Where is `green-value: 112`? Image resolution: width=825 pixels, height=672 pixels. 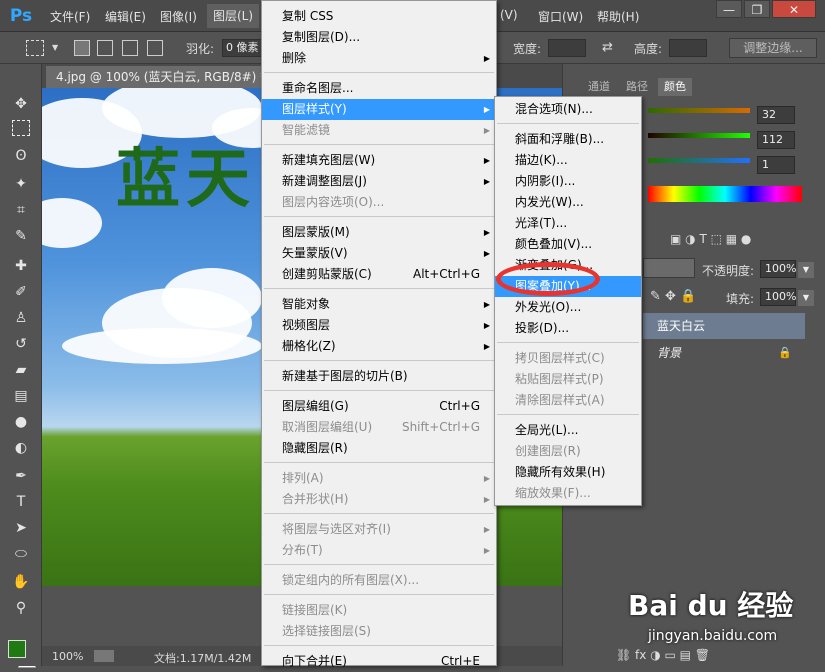 green-value: 112 is located at coordinates (776, 140).